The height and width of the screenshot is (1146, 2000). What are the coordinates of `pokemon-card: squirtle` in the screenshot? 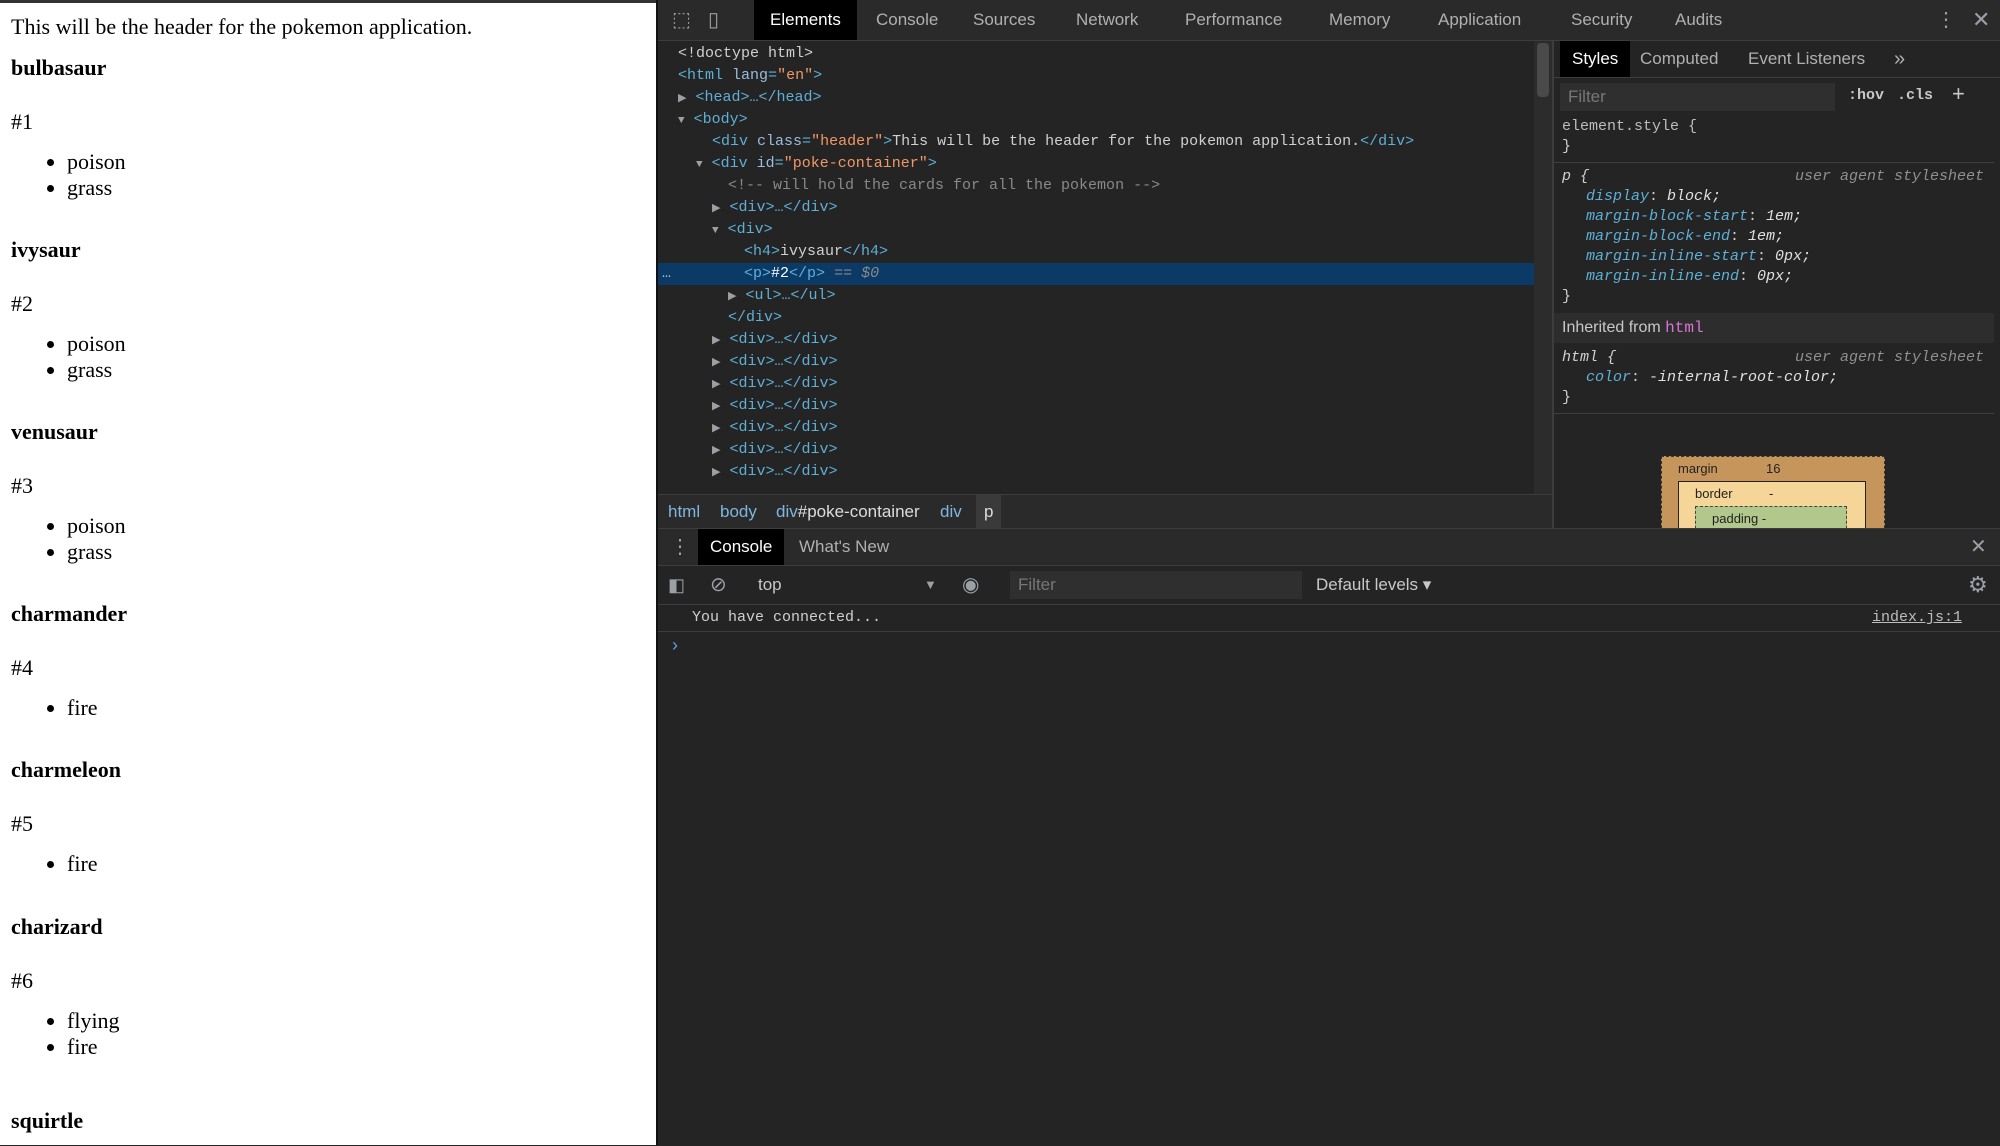 It's located at (47, 1121).